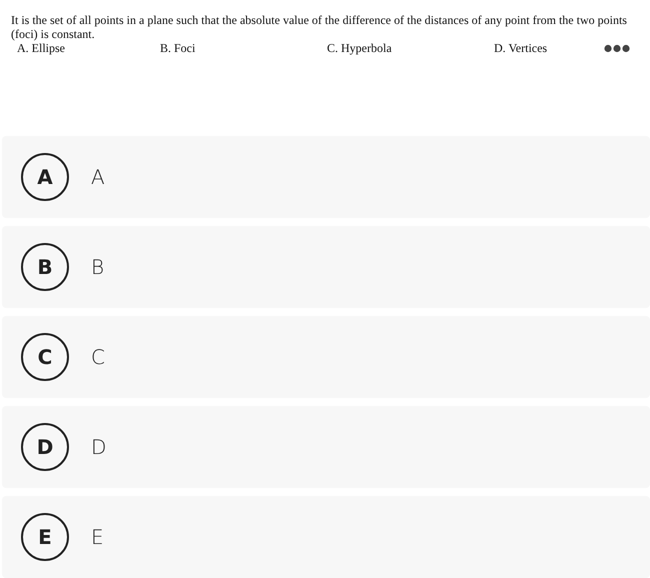 The image size is (650, 578). I want to click on option-label: D, so click(98, 447).